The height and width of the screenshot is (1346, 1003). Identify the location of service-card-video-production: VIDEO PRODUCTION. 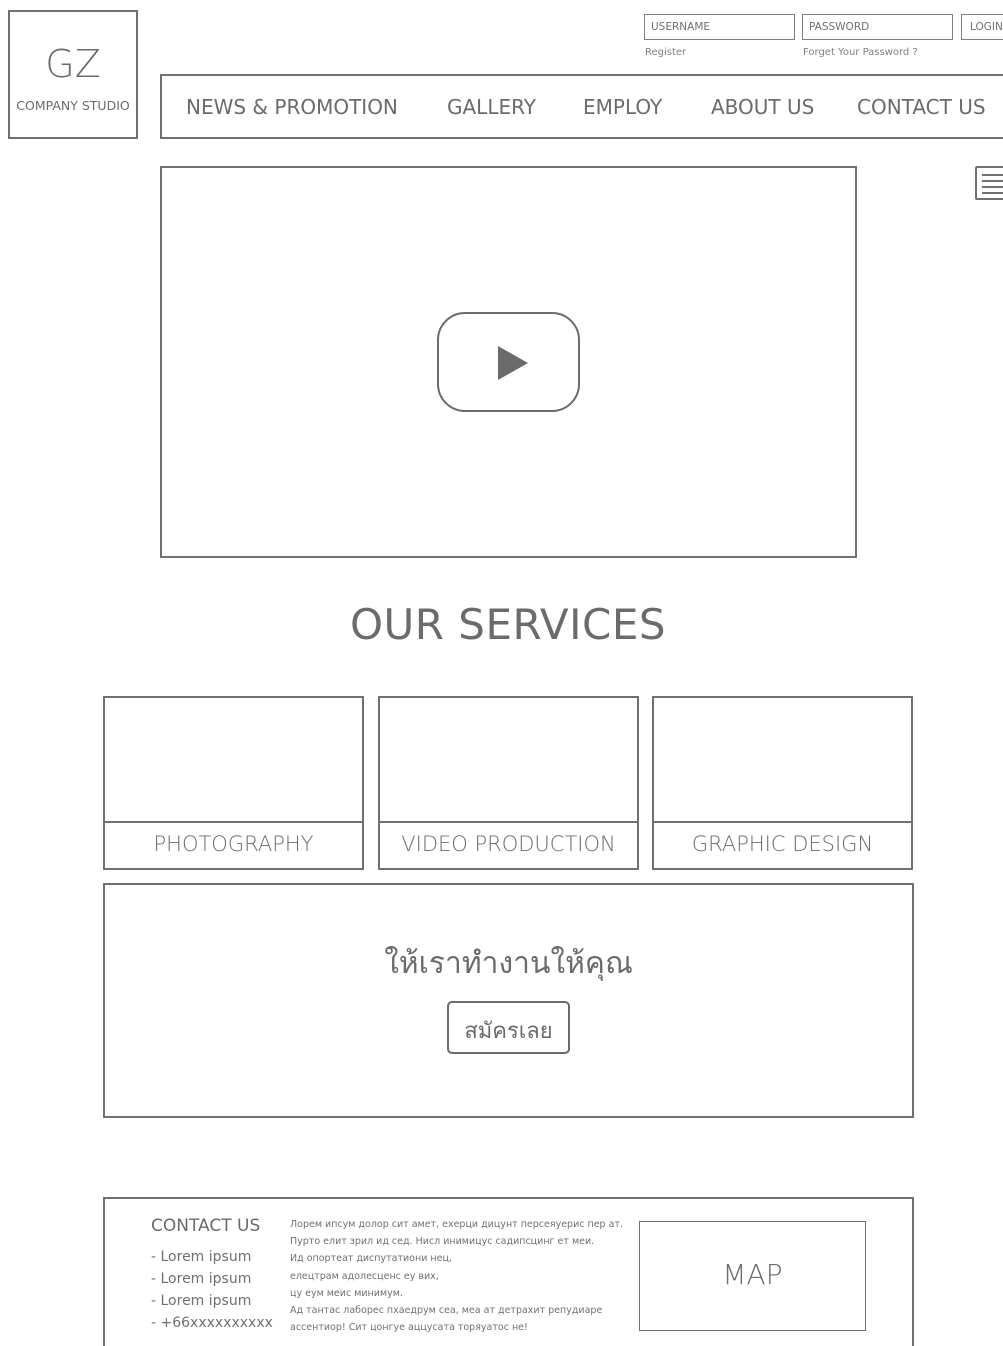
(508, 783).